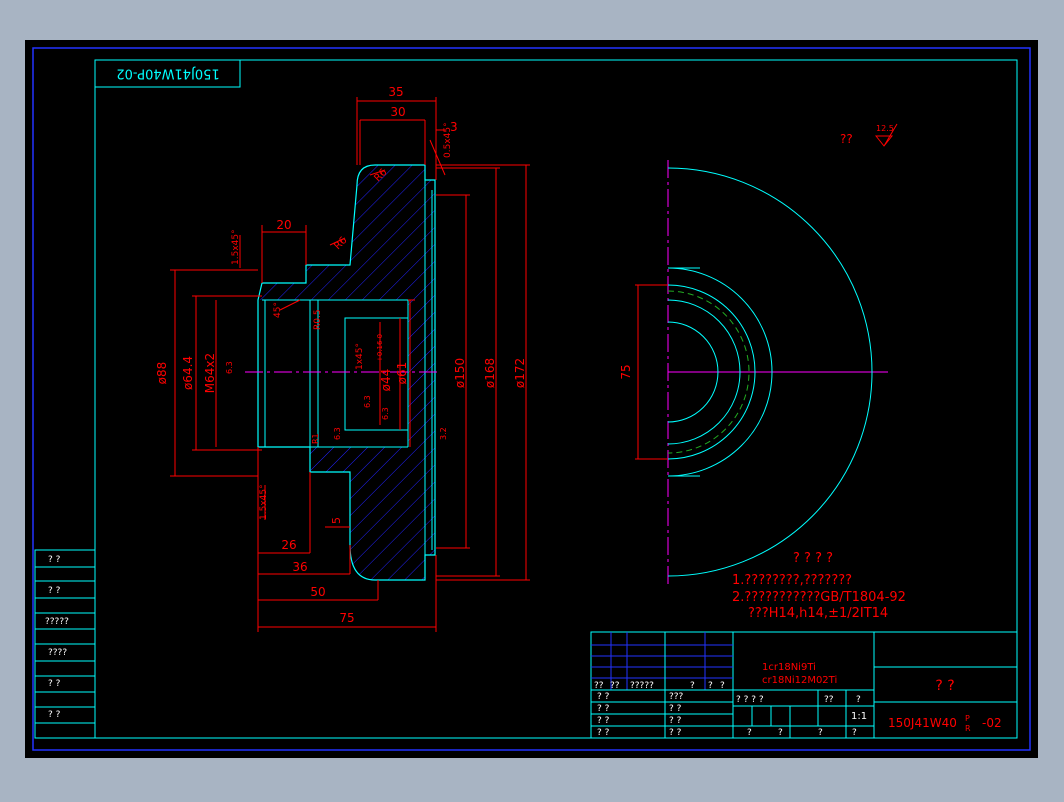  Describe the element at coordinates (626, 371) in the screenshot. I see `dim-75-vertical: 75` at that location.